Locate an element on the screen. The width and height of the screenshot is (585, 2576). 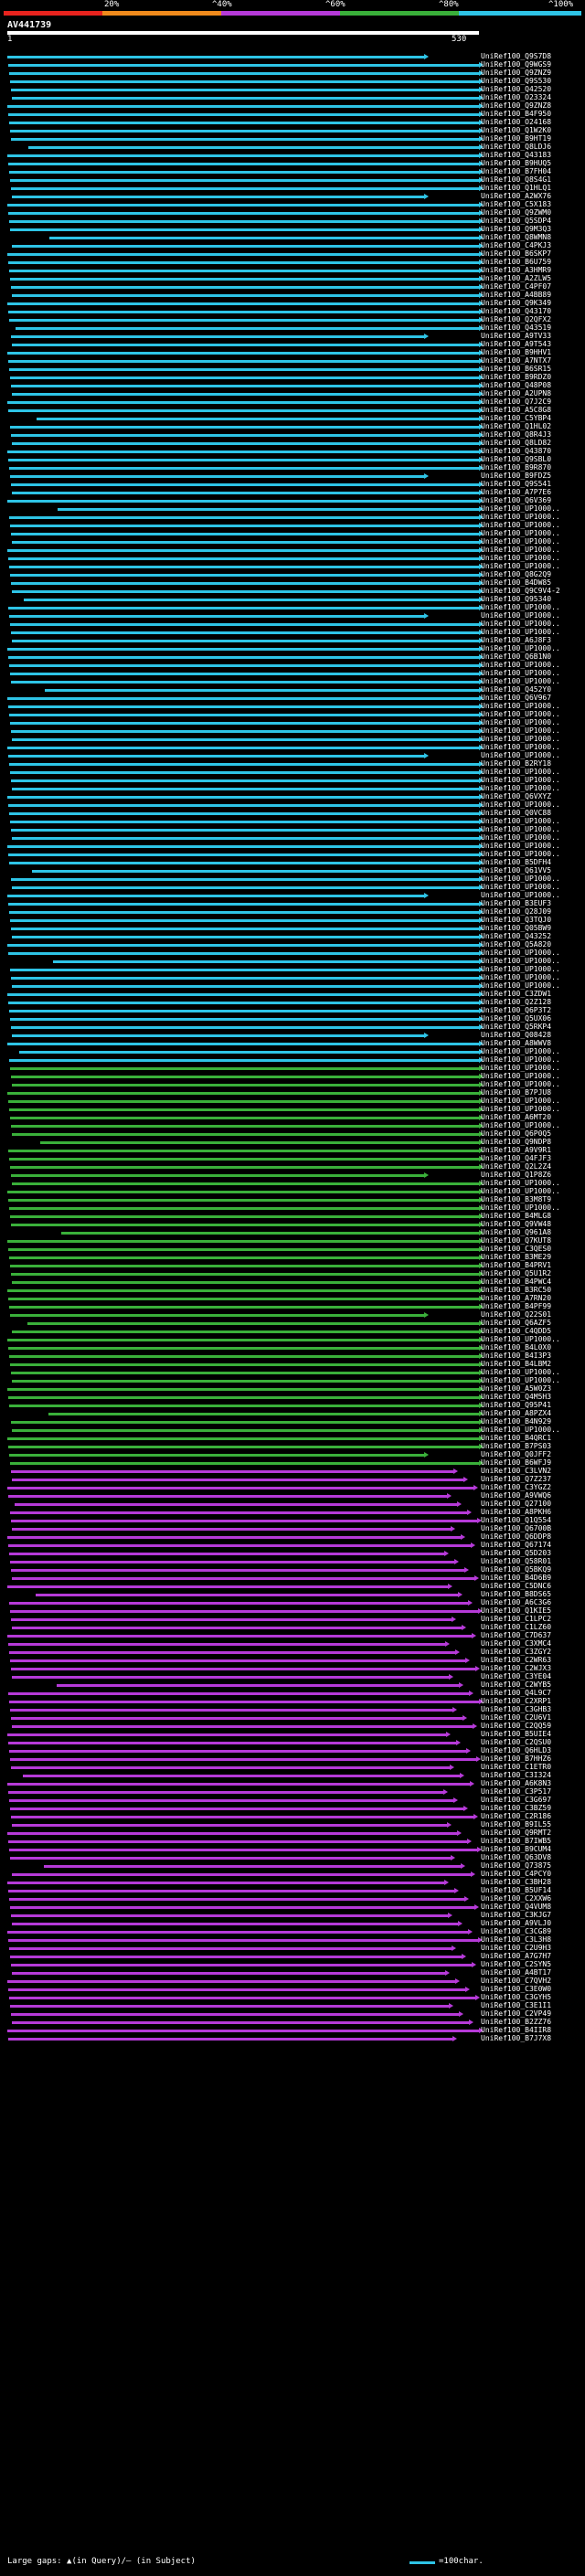
hit-row: UniRef100_B7J7X8 is located at coordinates (293, 2038).